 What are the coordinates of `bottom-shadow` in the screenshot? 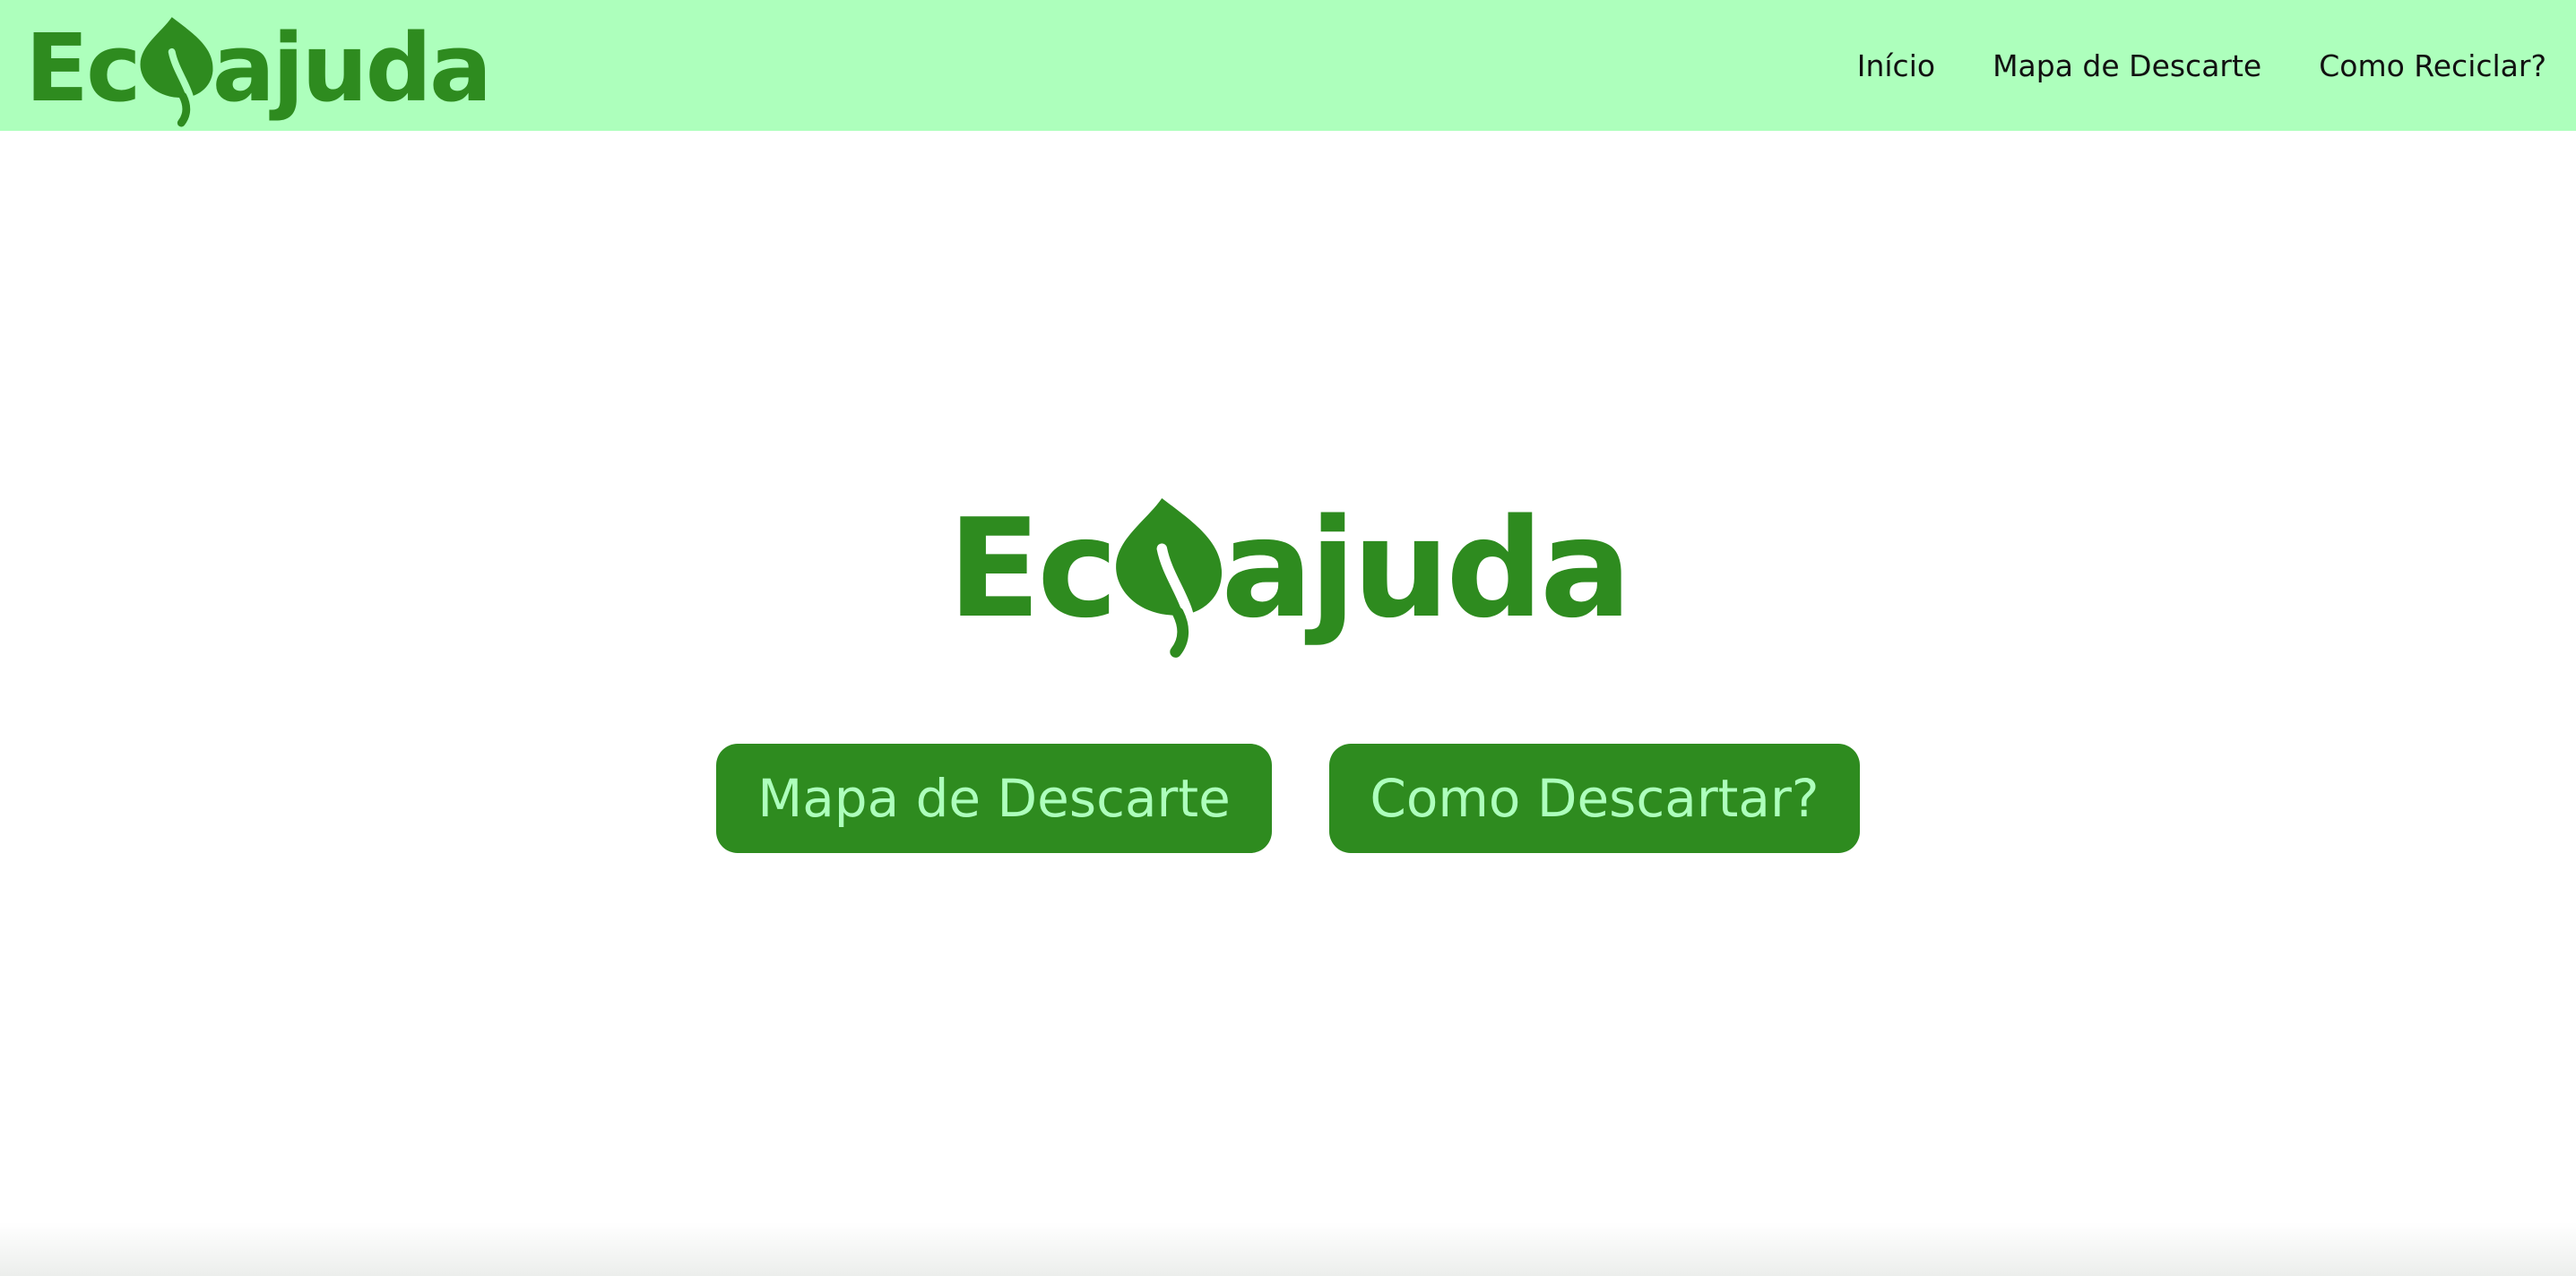 It's located at (1288, 1249).